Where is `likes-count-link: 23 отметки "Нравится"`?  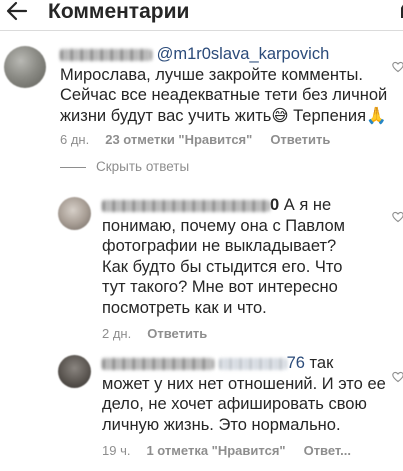
likes-count-link: 23 отметки "Нравится" is located at coordinates (178, 139).